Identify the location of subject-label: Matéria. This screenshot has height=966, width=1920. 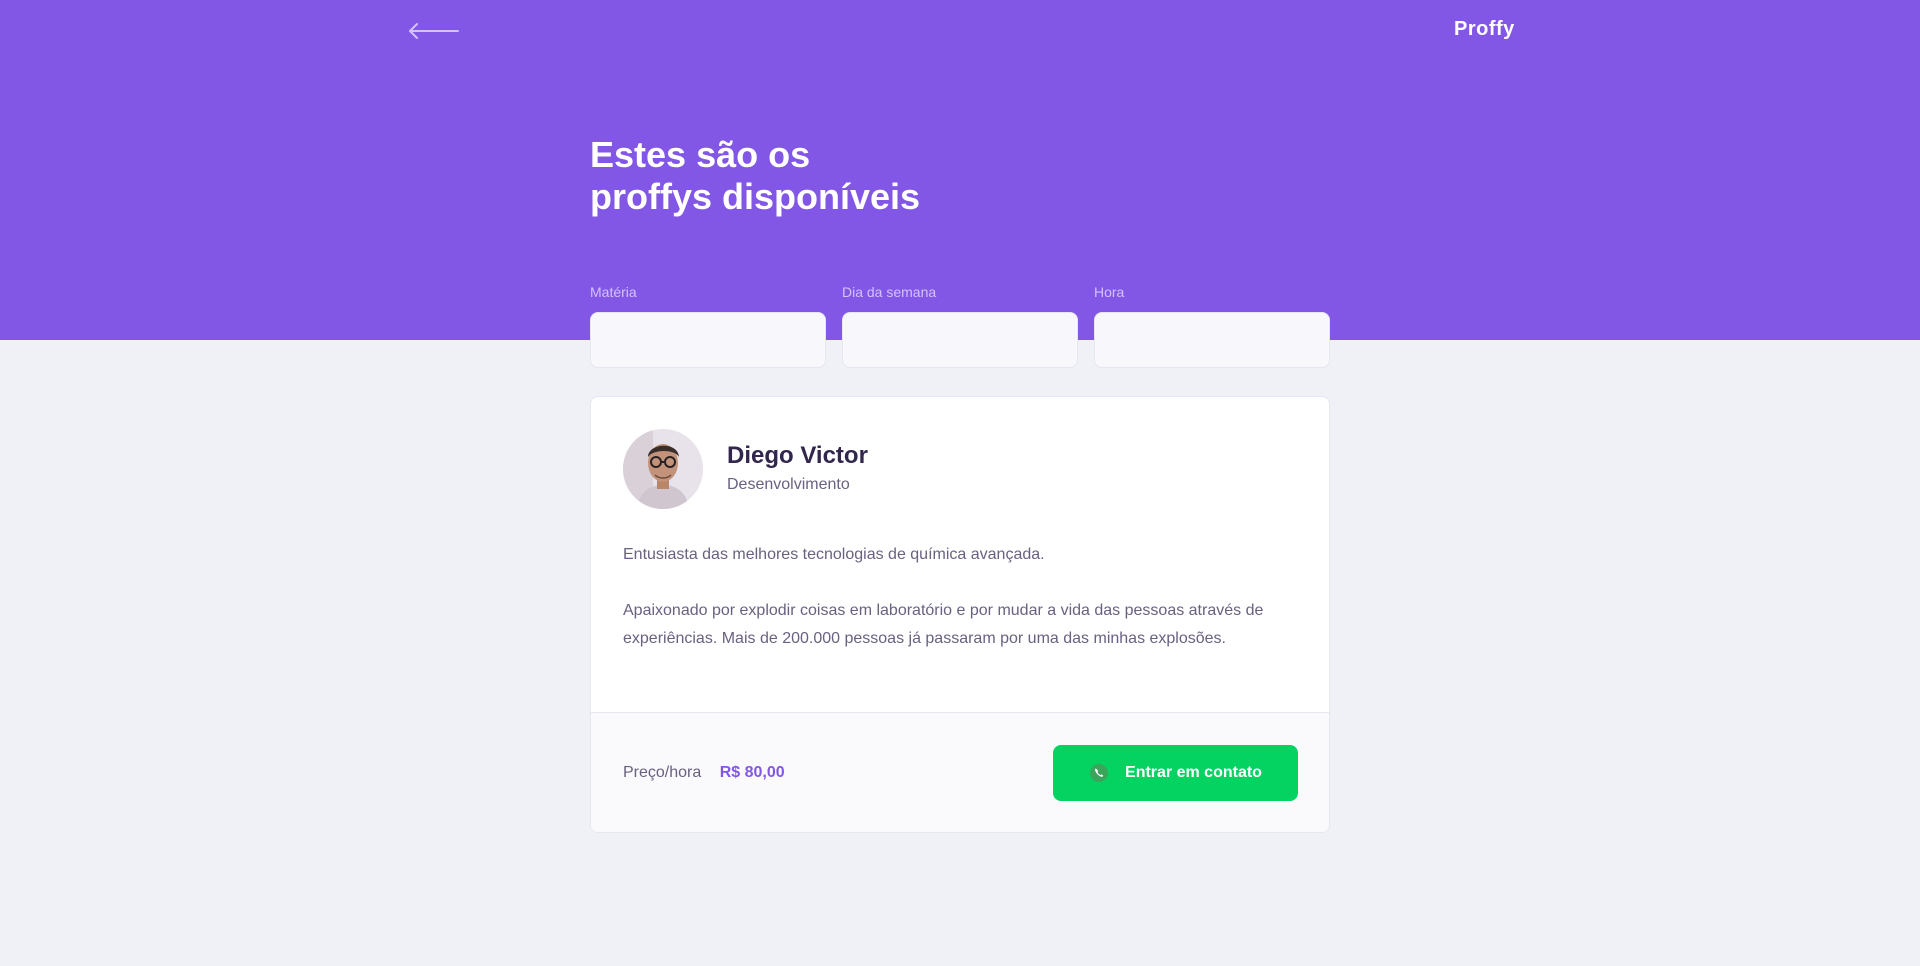
(613, 292).